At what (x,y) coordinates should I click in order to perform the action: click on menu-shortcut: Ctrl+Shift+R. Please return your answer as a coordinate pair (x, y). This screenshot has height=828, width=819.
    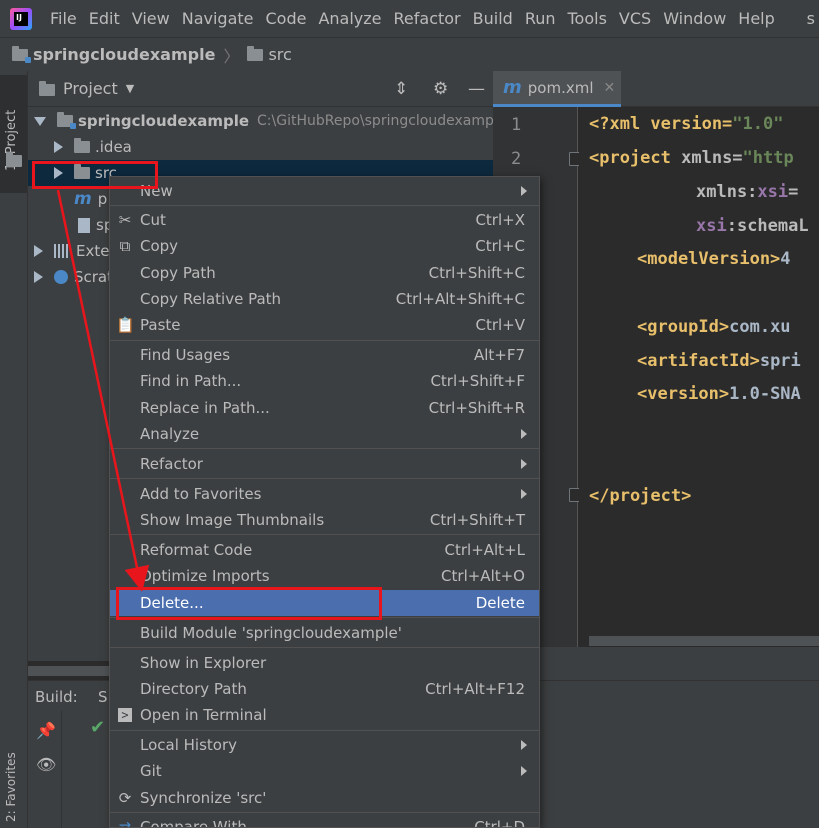
    Looking at the image, I should click on (476, 408).